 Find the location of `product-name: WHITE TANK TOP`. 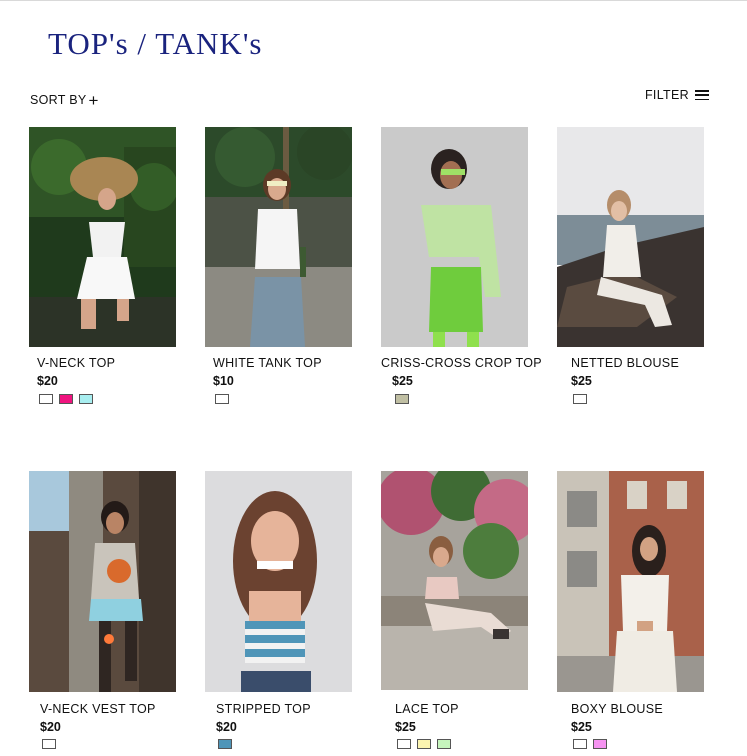

product-name: WHITE TANK TOP is located at coordinates (267, 363).